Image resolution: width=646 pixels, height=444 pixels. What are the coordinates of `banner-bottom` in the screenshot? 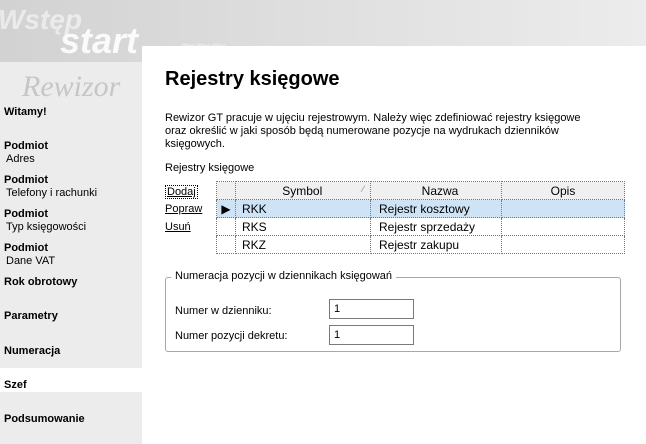 It's located at (394, 54).